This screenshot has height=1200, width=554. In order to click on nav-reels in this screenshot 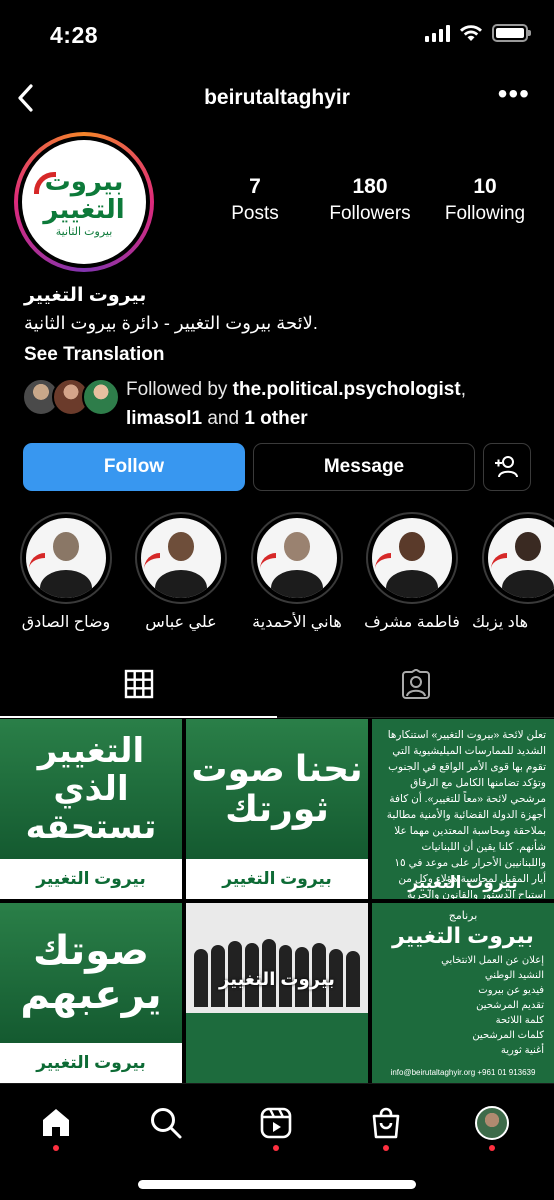, I will do `click(276, 1123)`.